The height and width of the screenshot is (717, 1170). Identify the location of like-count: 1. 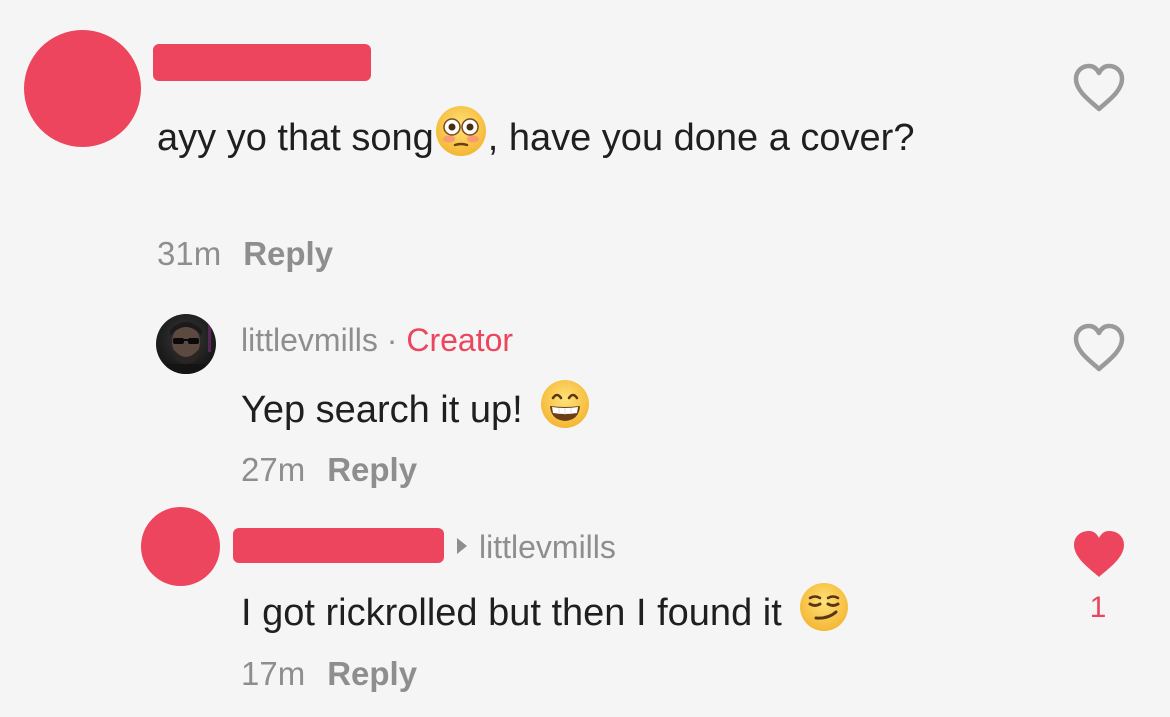
(1098, 607).